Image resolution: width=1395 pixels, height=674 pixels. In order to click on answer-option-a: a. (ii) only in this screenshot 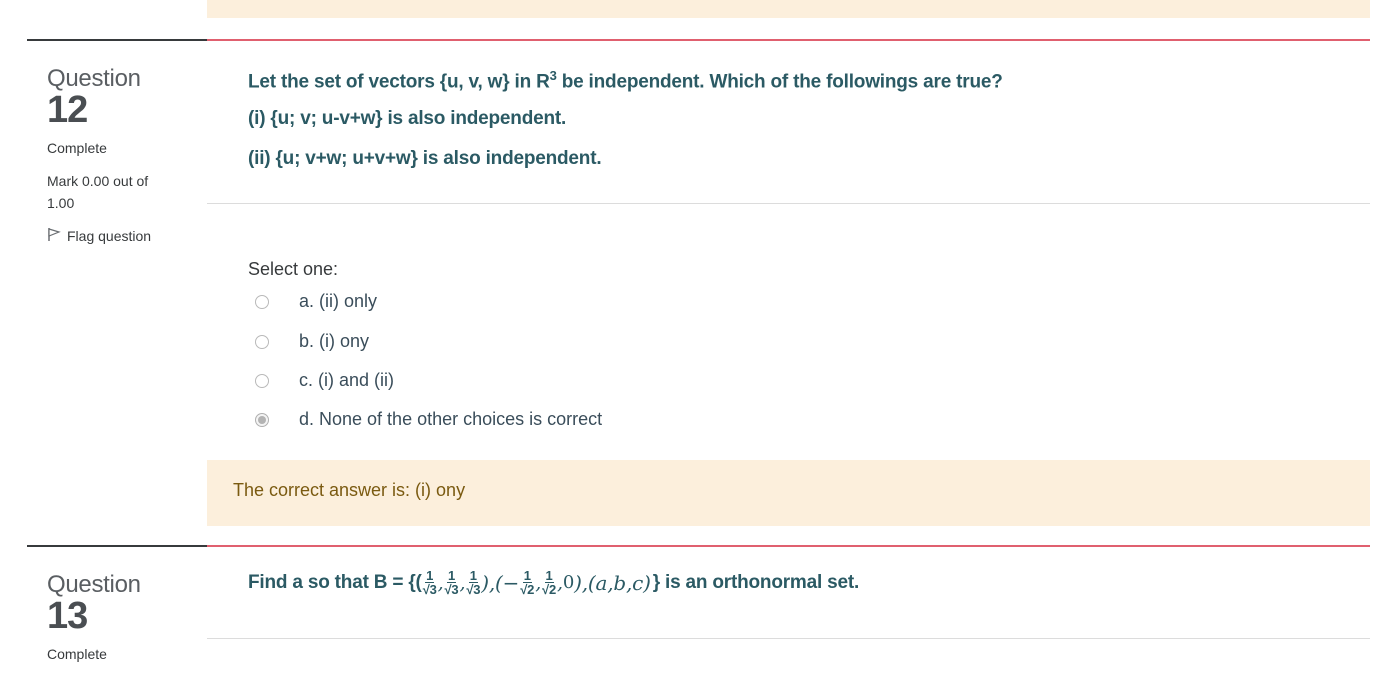, I will do `click(316, 301)`.